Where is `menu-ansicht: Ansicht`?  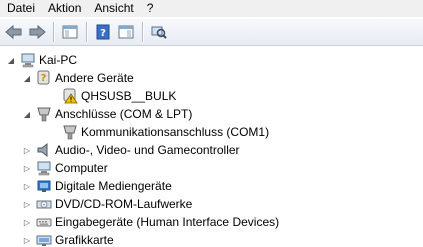 menu-ansicht: Ansicht is located at coordinates (113, 8).